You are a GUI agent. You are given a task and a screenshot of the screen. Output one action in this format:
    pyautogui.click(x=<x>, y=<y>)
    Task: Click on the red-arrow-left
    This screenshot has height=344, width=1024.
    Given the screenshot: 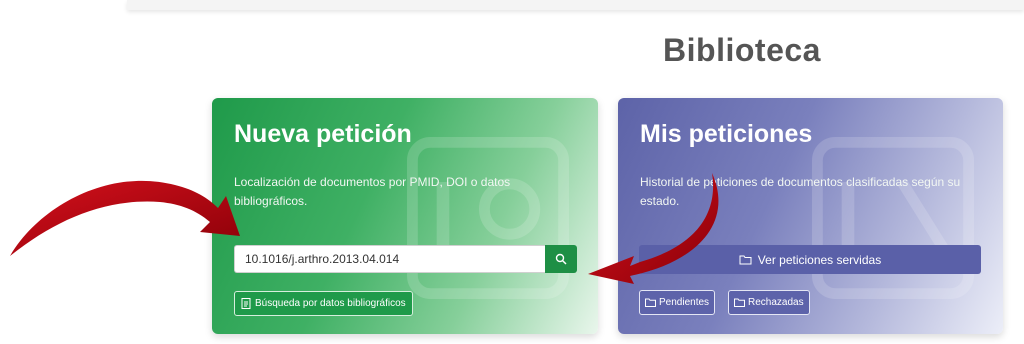 What is the action you would take?
    pyautogui.click(x=125, y=218)
    